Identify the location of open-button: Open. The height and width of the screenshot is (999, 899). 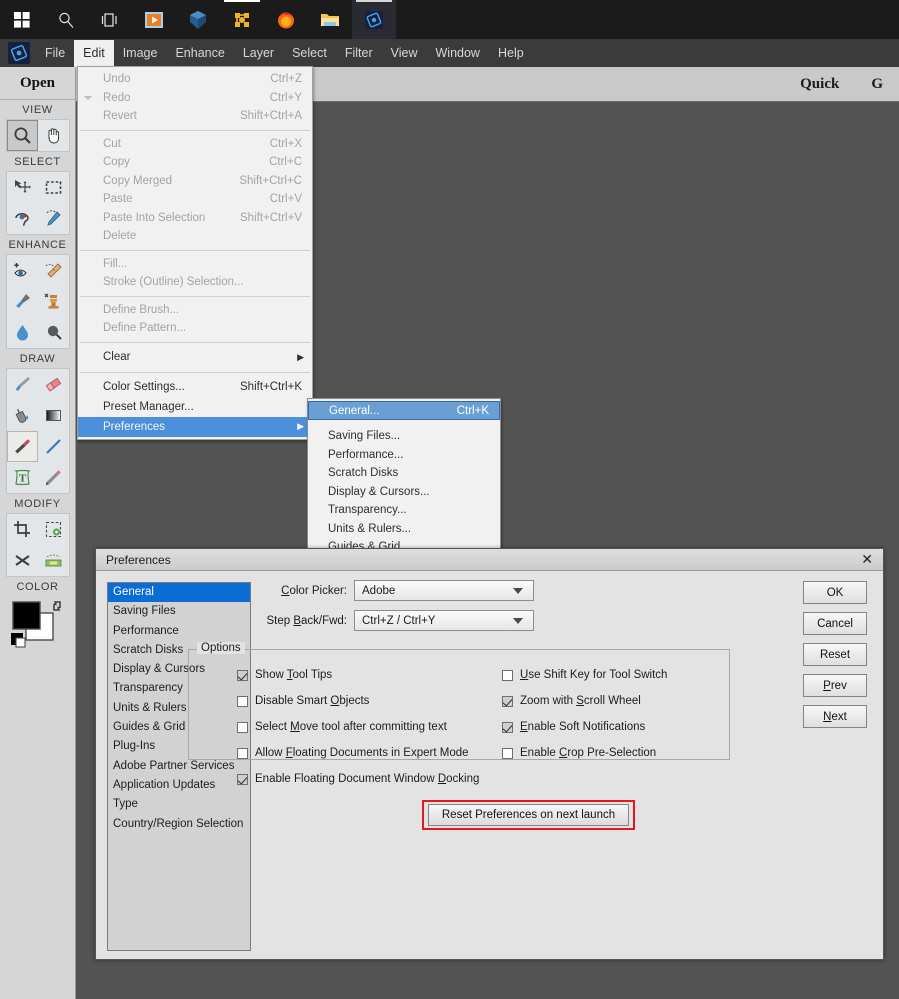
(37, 83).